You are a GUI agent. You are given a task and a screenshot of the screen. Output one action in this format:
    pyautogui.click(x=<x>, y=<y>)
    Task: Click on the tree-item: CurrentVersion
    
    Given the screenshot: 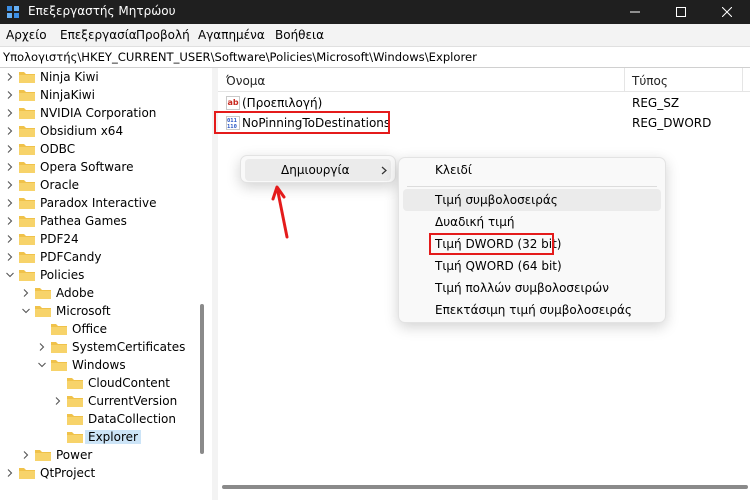 What is the action you would take?
    pyautogui.click(x=100, y=401)
    